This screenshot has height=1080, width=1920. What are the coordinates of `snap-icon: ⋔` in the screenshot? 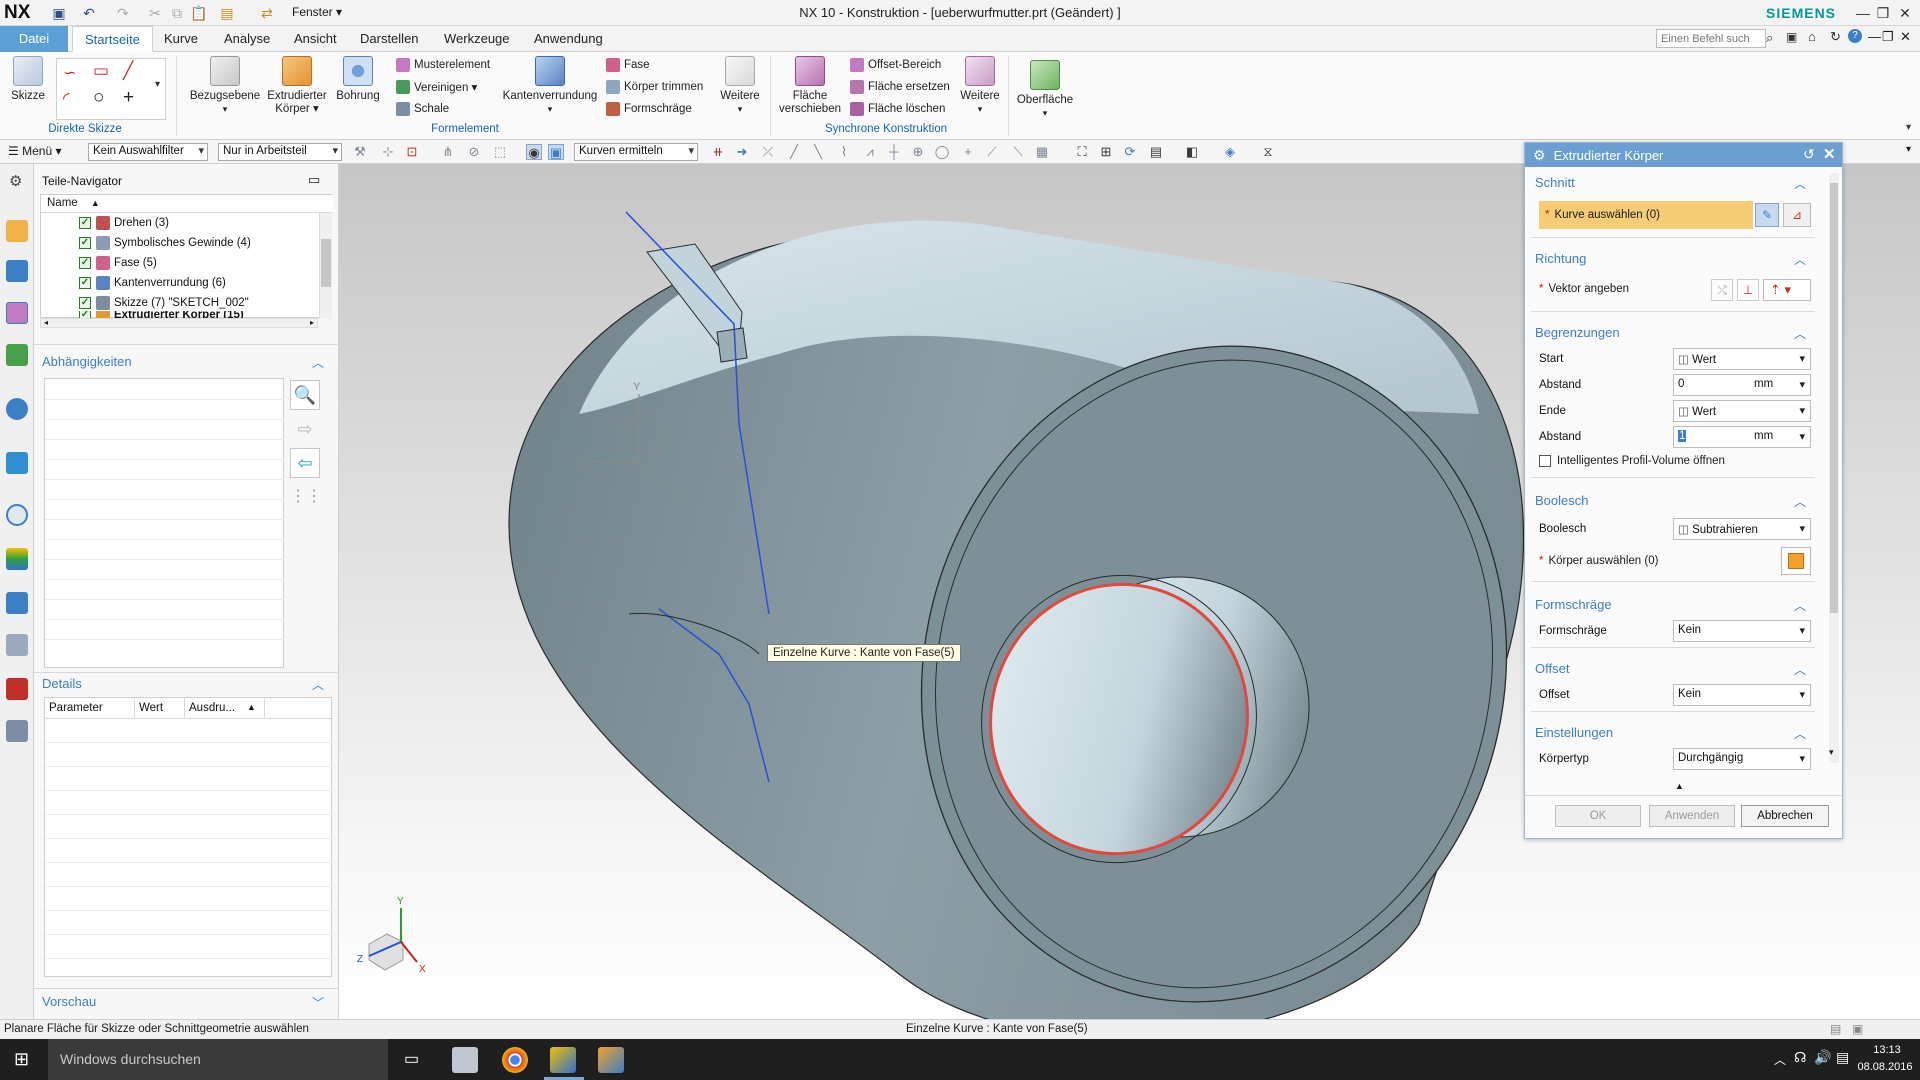 It's located at (448, 152).